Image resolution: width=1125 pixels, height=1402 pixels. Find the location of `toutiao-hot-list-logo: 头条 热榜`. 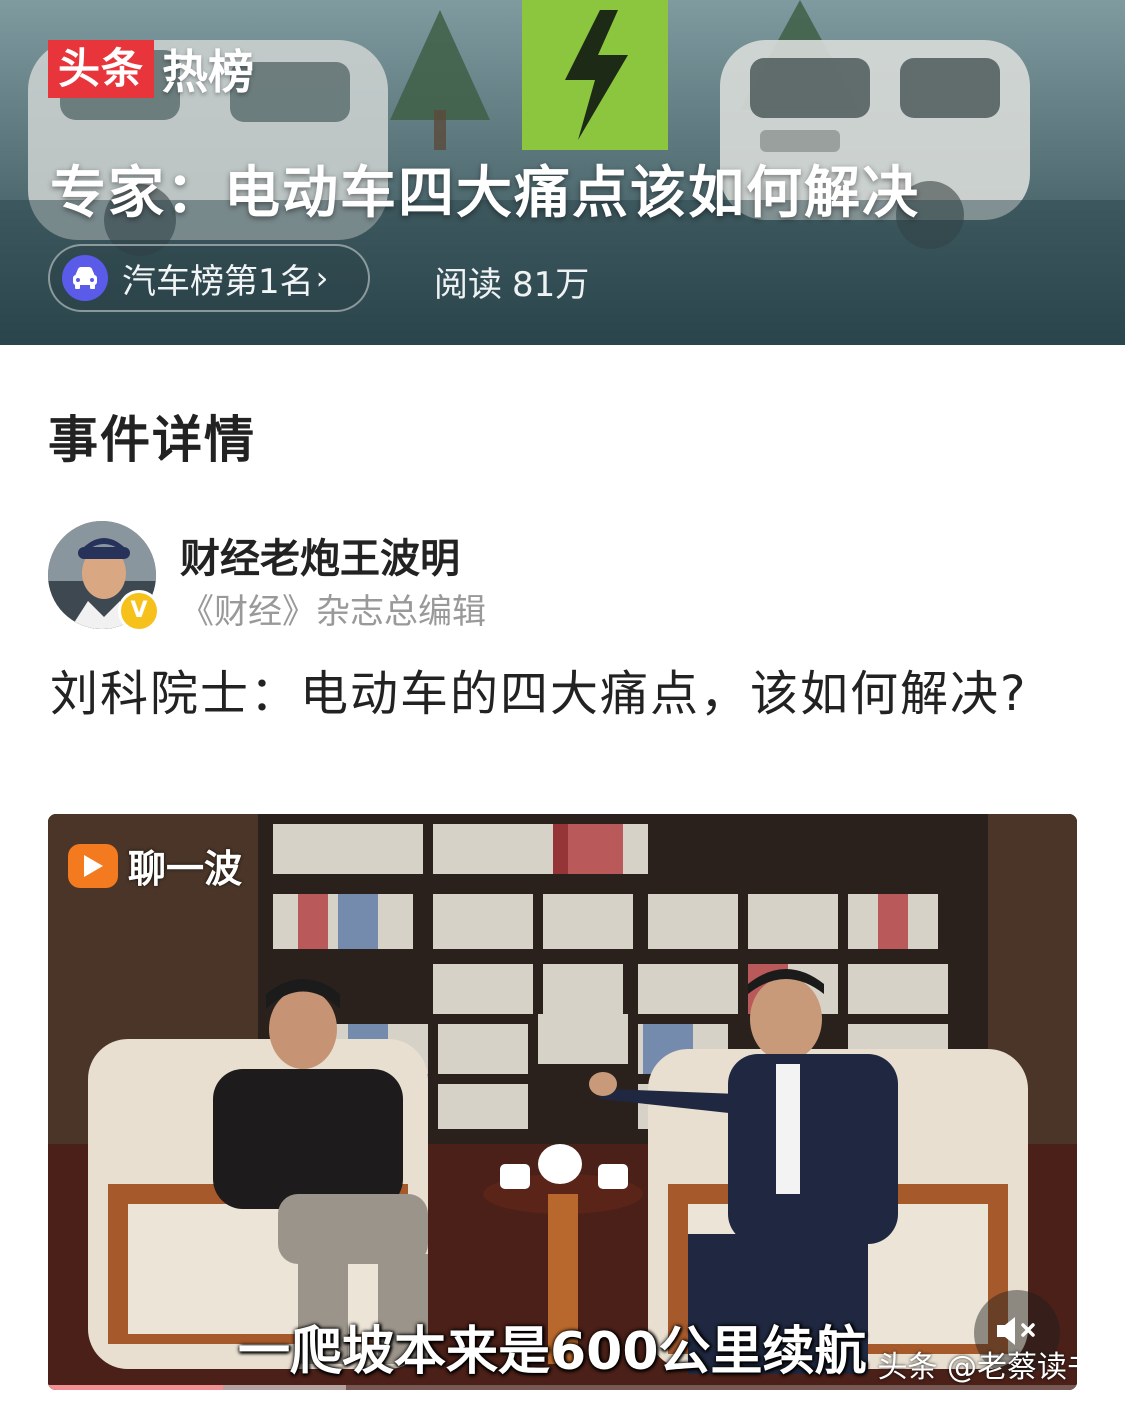

toutiao-hot-list-logo: 头条 热榜 is located at coordinates (151, 69).